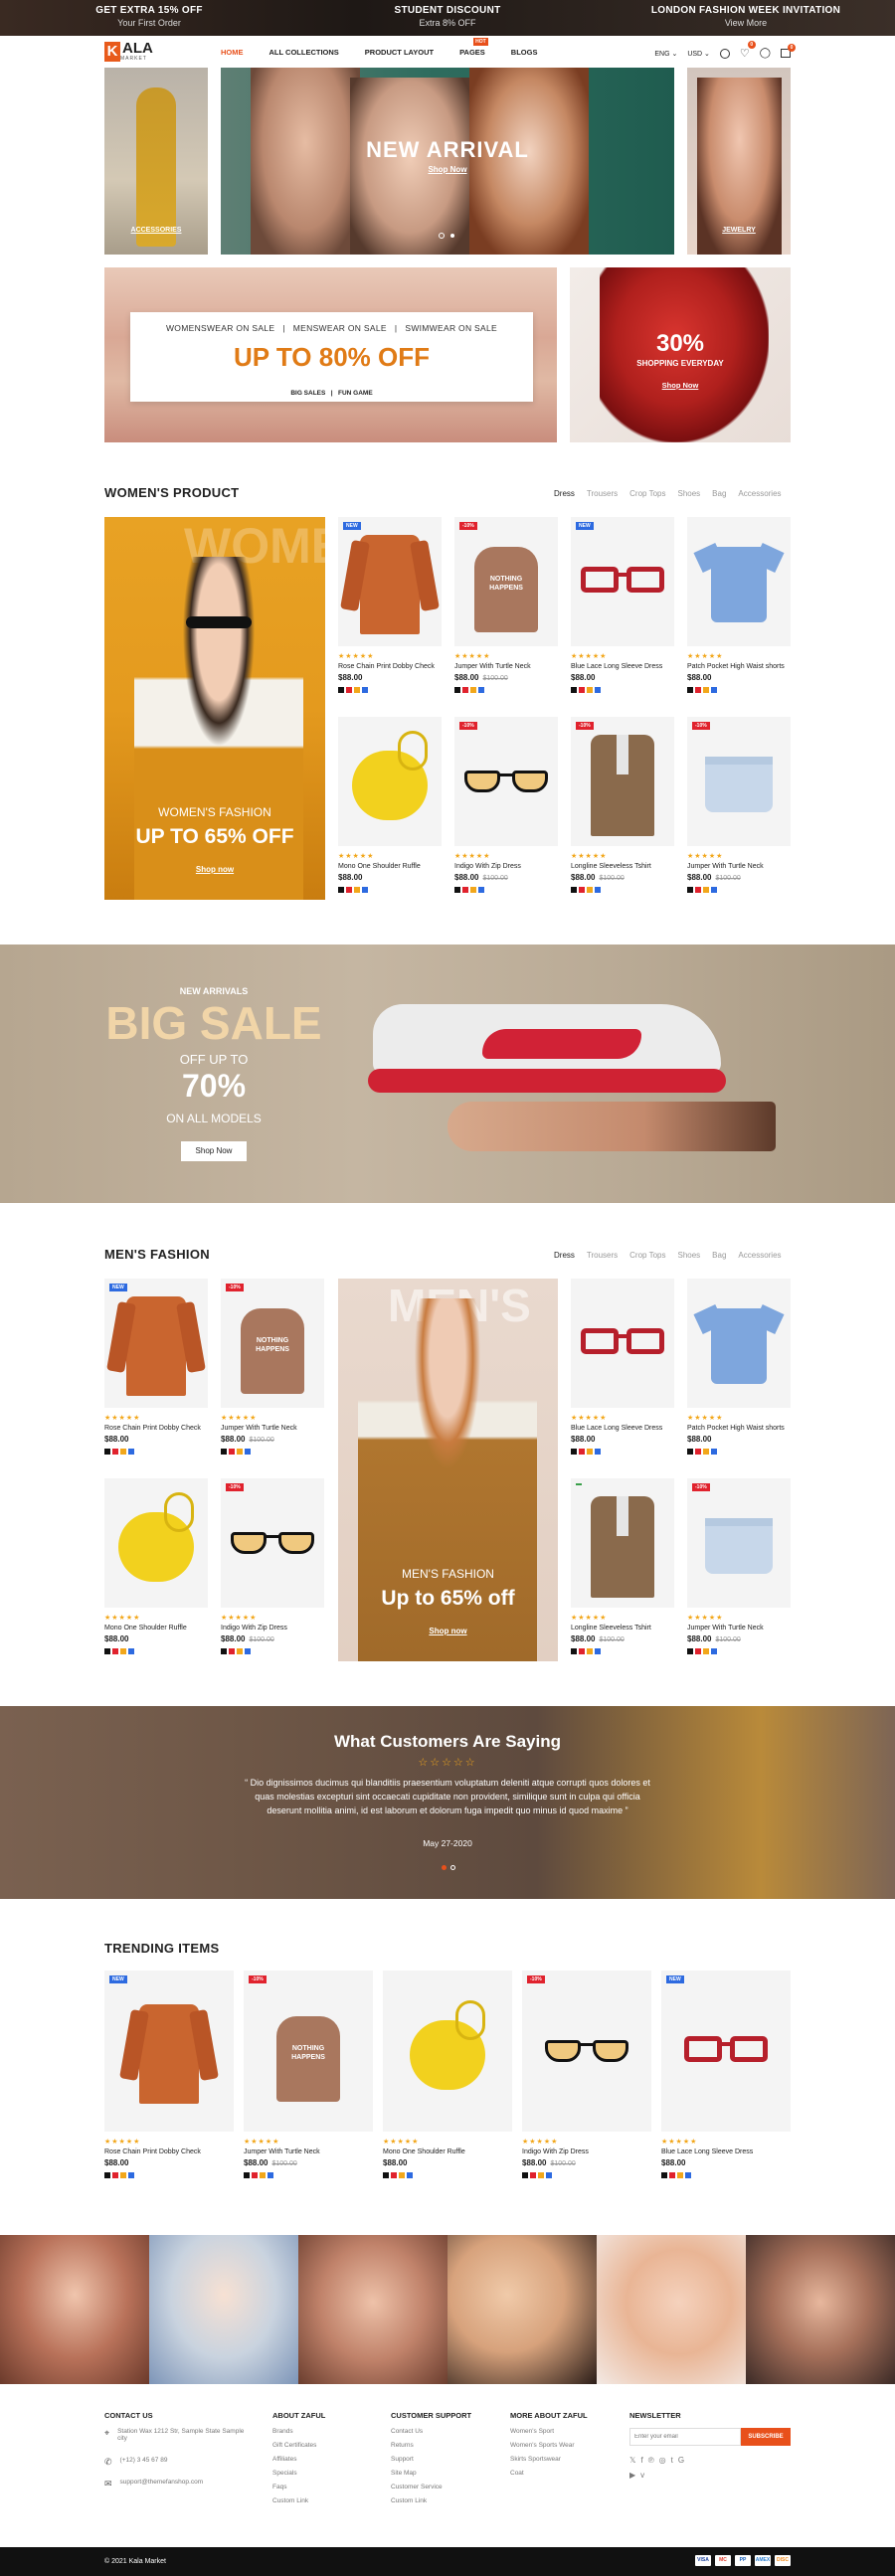  What do you see at coordinates (156, 1428) in the screenshot?
I see `product-name: Rose Chain Print Dobby Check` at bounding box center [156, 1428].